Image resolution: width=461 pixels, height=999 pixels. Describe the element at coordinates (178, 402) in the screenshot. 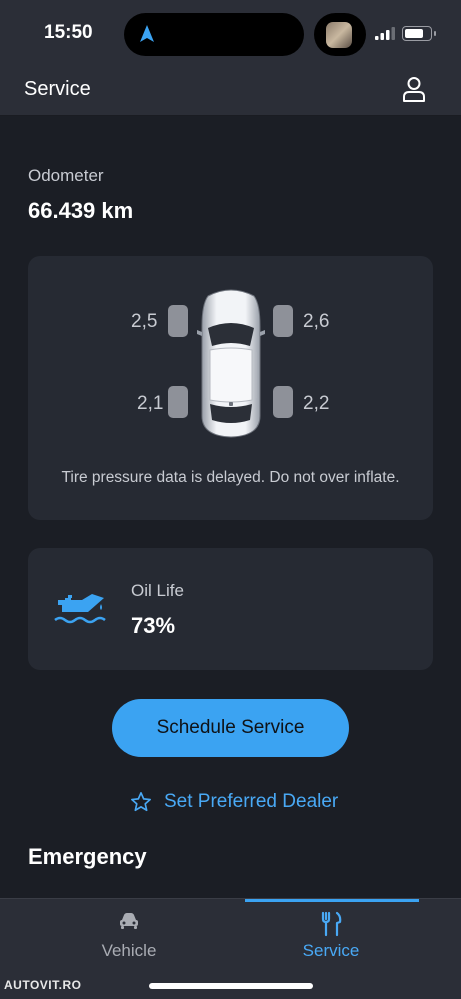

I see `tire-rear-left-icon` at that location.